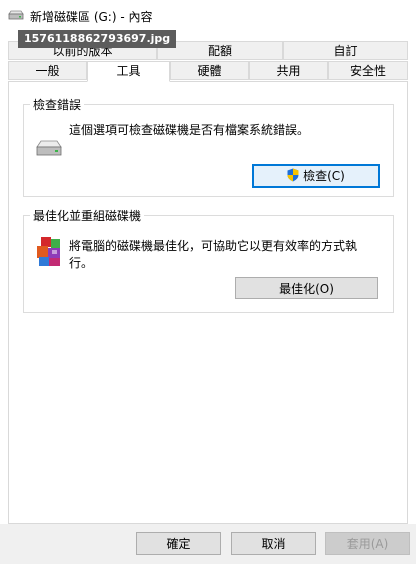 The height and width of the screenshot is (564, 416). Describe the element at coordinates (87, 215) in the screenshot. I see `optimize-title: 最佳化並重組磁碟機` at that location.